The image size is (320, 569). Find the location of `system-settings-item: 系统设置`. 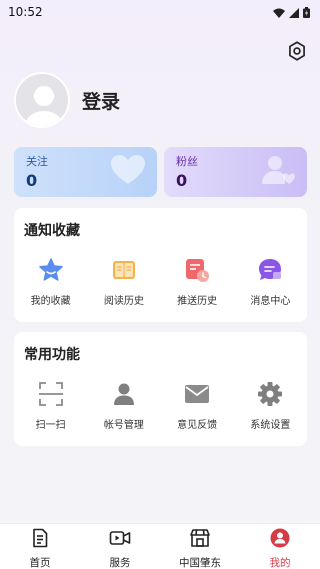

system-settings-item: 系统设置 is located at coordinates (270, 405).